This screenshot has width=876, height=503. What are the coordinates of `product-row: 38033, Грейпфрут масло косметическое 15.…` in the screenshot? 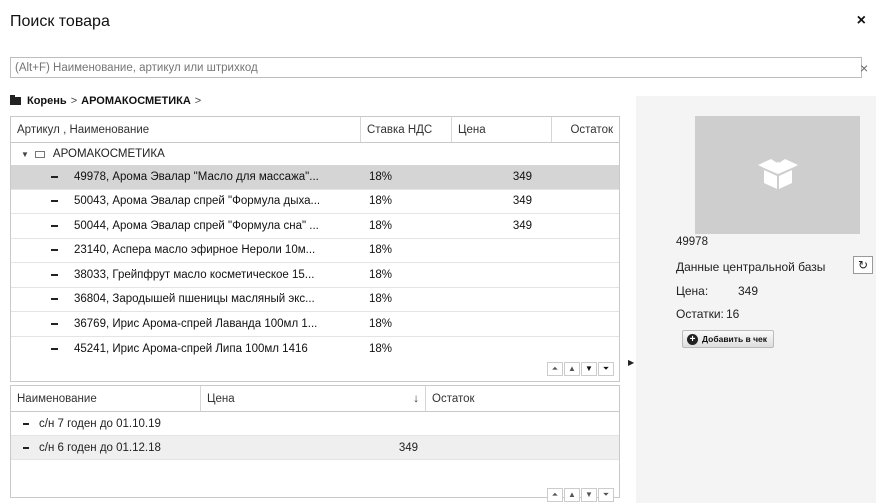 It's located at (315, 275).